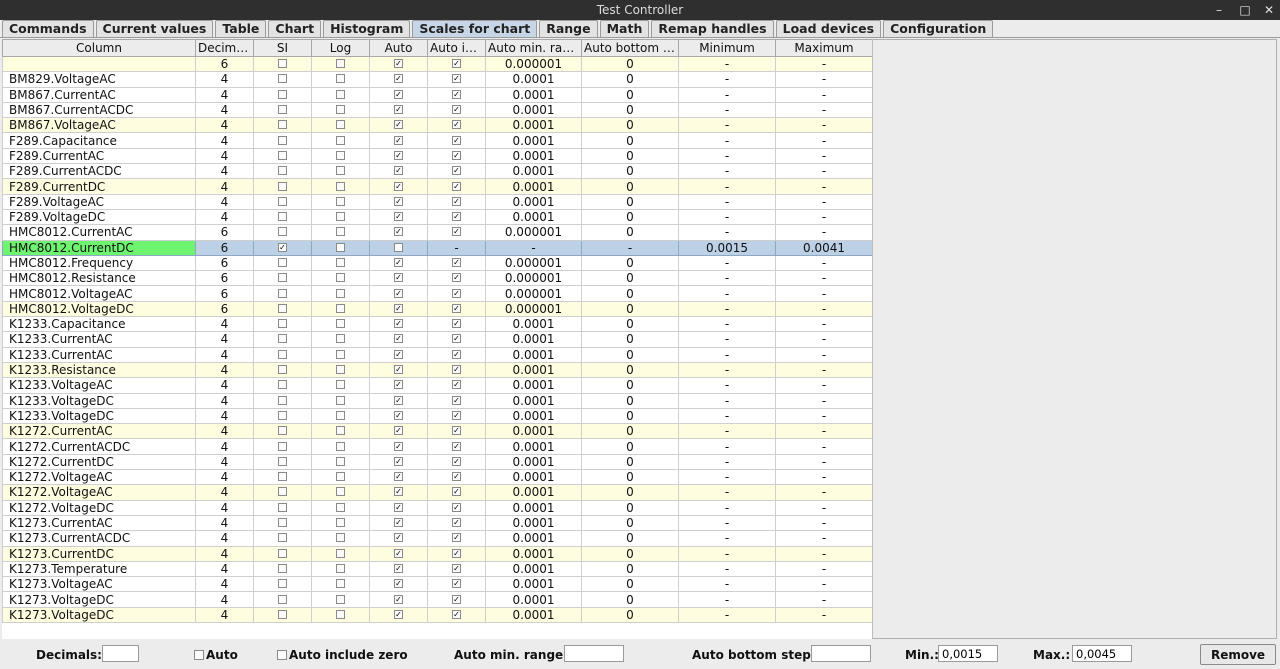 The width and height of the screenshot is (1280, 669). What do you see at coordinates (437, 140) in the screenshot?
I see `table-row: F289.Capacitance 4 ✓ ✓ 0.0001 0- -` at bounding box center [437, 140].